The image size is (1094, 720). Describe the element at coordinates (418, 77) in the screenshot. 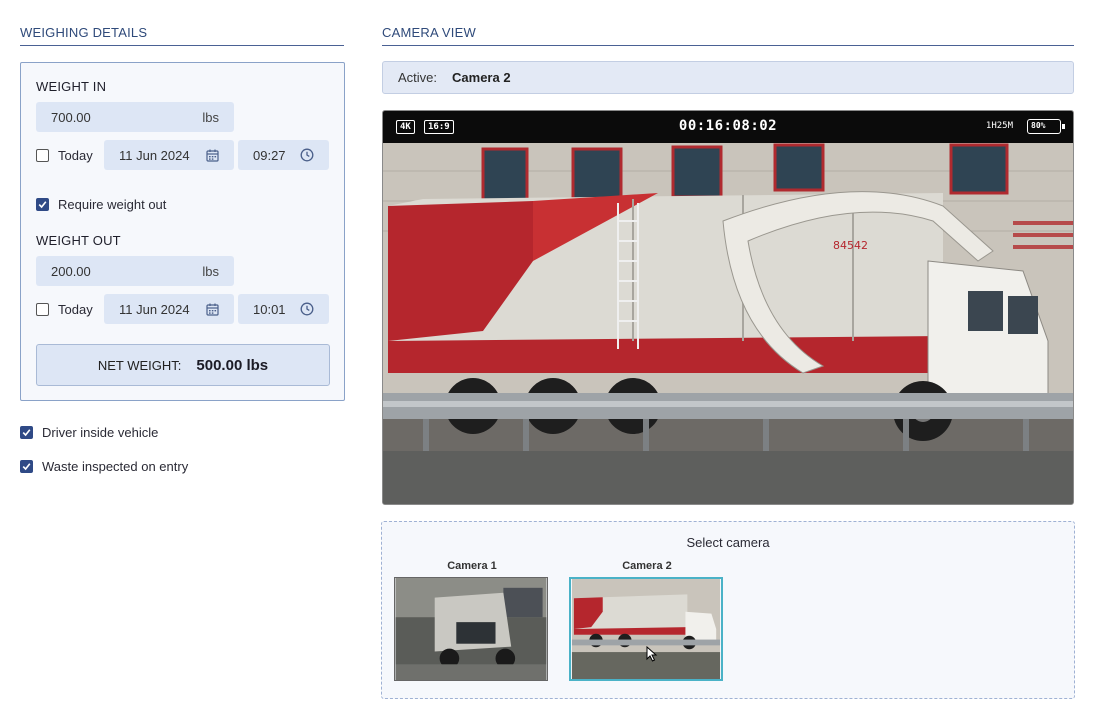

I see `active-label: Active:` at that location.